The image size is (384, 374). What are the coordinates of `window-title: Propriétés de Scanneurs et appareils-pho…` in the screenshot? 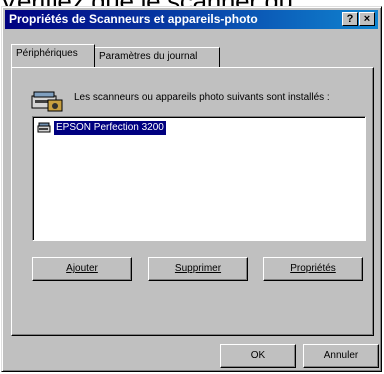 It's located at (133, 19).